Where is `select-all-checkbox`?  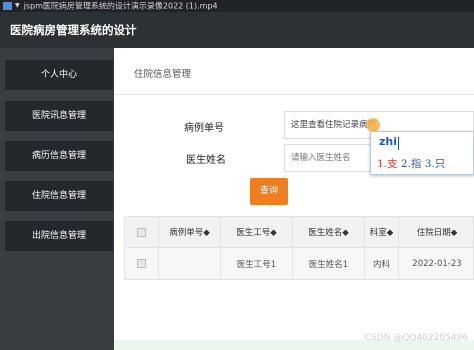
select-all-checkbox is located at coordinates (141, 232).